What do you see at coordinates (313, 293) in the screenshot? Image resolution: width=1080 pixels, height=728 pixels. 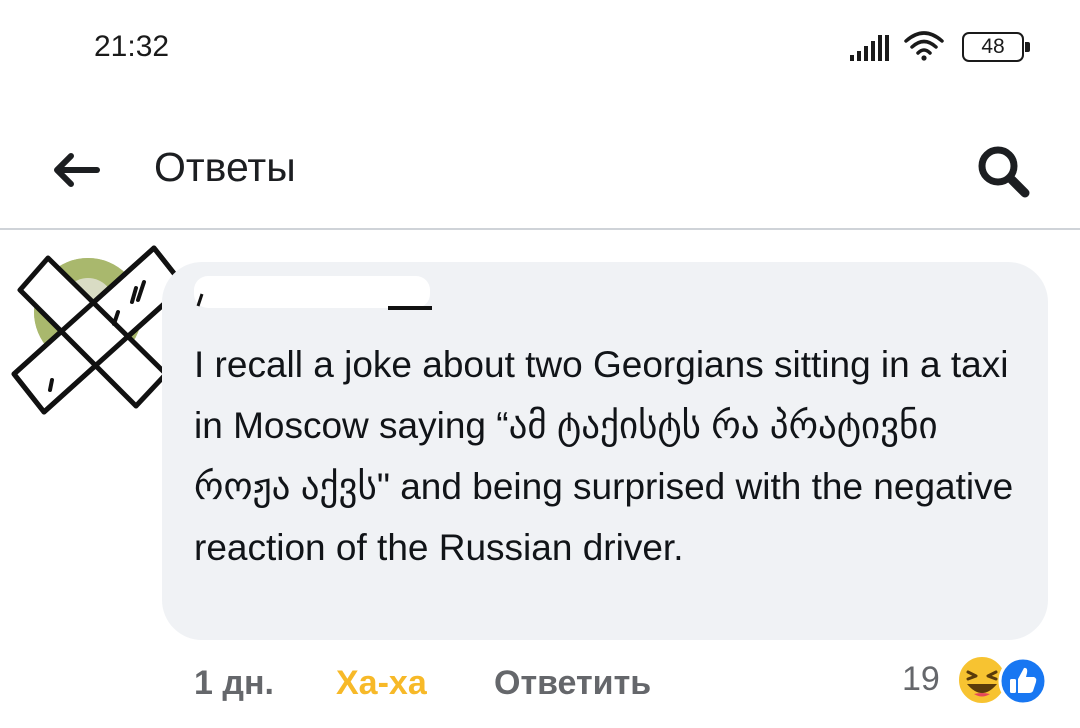 I see `author-redaction` at bounding box center [313, 293].